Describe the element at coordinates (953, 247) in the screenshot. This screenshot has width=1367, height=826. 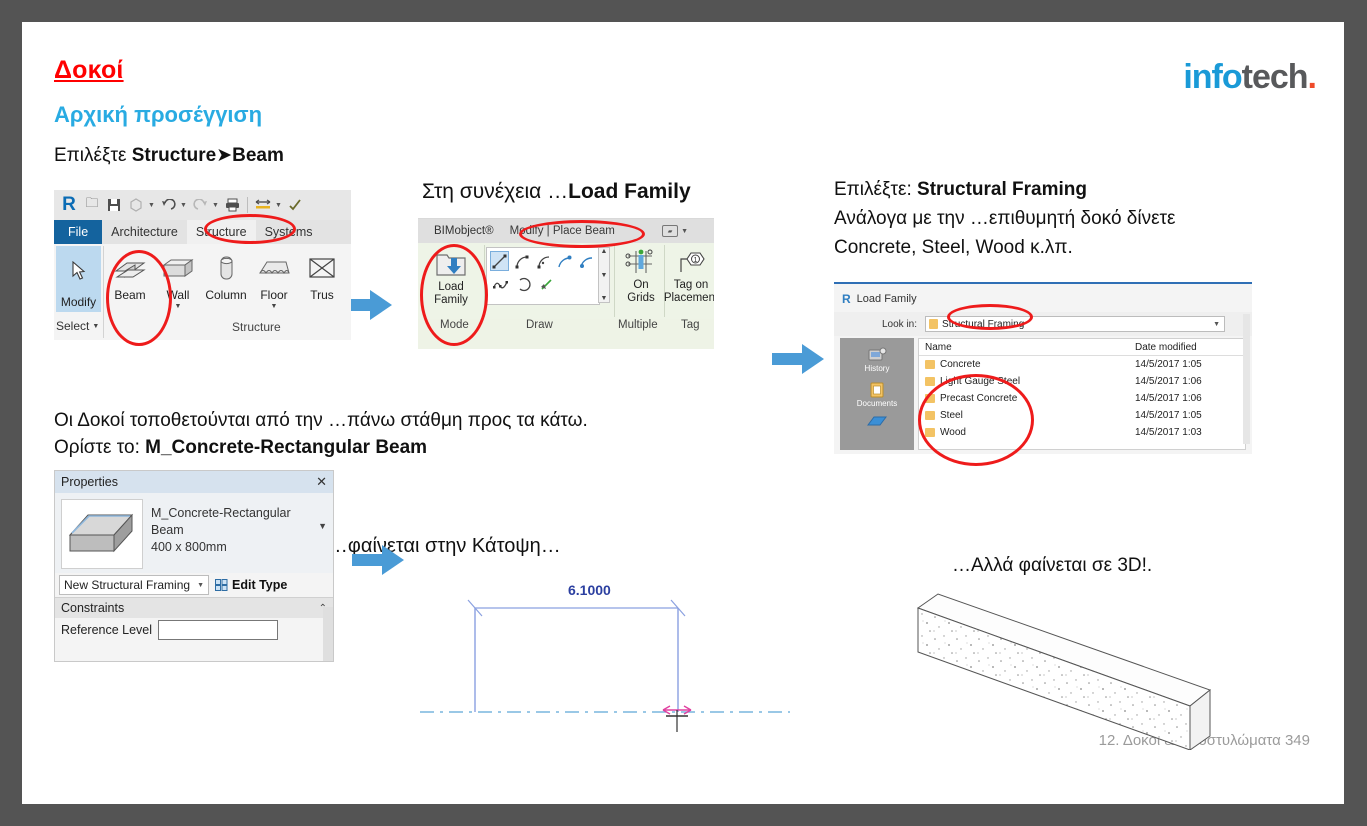
I see `callout-right-line3: Concrete, Steel, Wood κ.λπ.` at that location.